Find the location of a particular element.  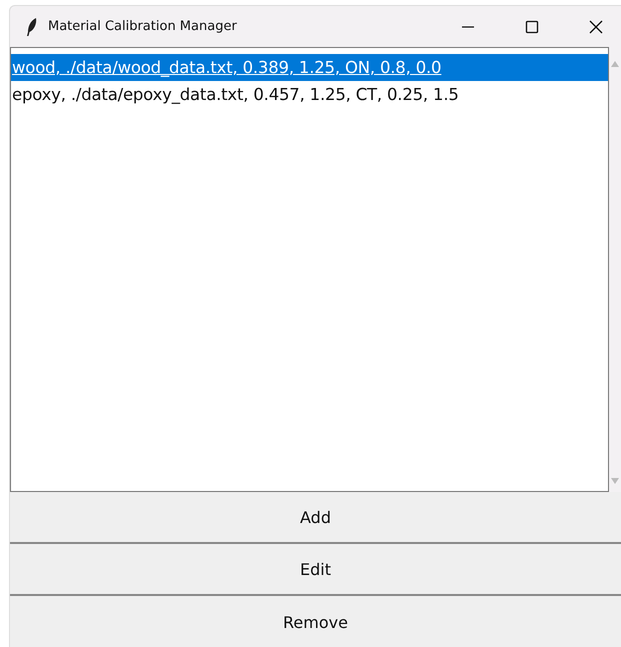

maximize-icon is located at coordinates (532, 27).